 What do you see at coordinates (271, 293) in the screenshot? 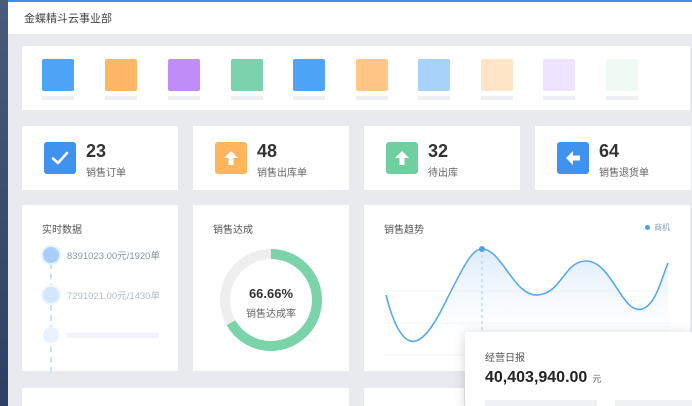
I see `donut-percent: 66.66%` at bounding box center [271, 293].